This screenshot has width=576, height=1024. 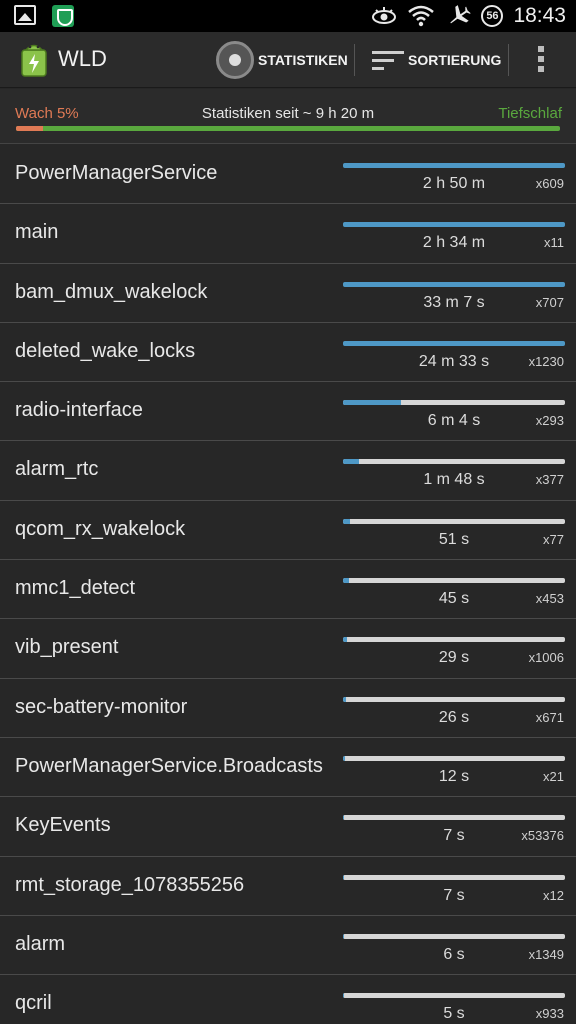 What do you see at coordinates (461, 14) in the screenshot?
I see `airplane-icon` at bounding box center [461, 14].